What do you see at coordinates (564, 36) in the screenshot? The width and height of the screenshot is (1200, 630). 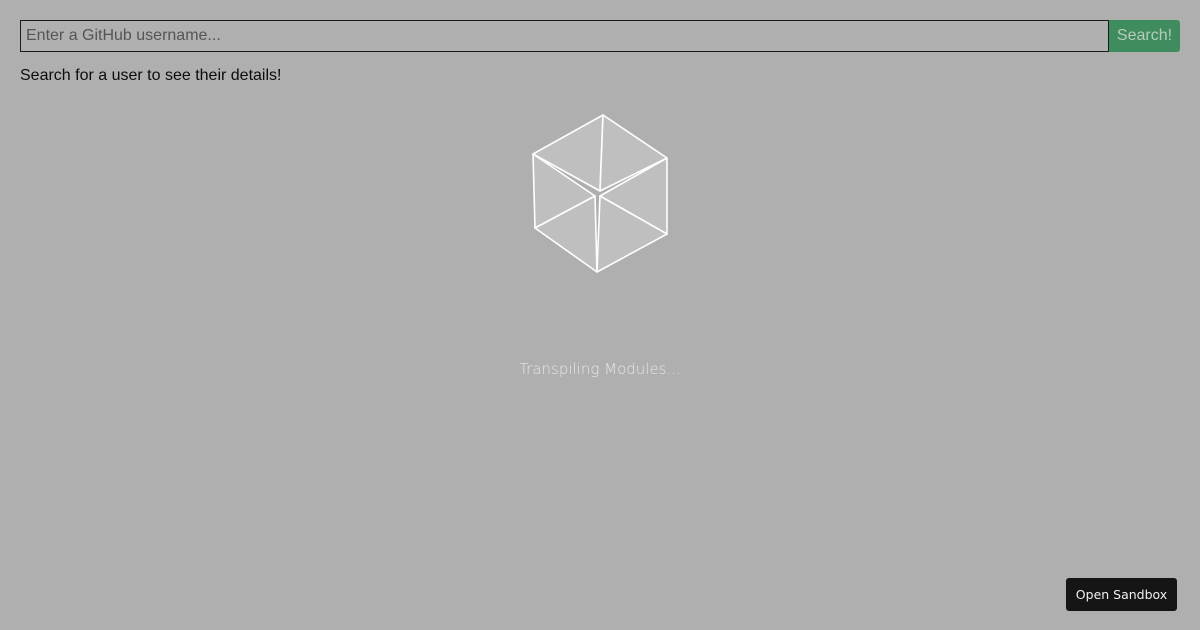 I see `username-search-input` at bounding box center [564, 36].